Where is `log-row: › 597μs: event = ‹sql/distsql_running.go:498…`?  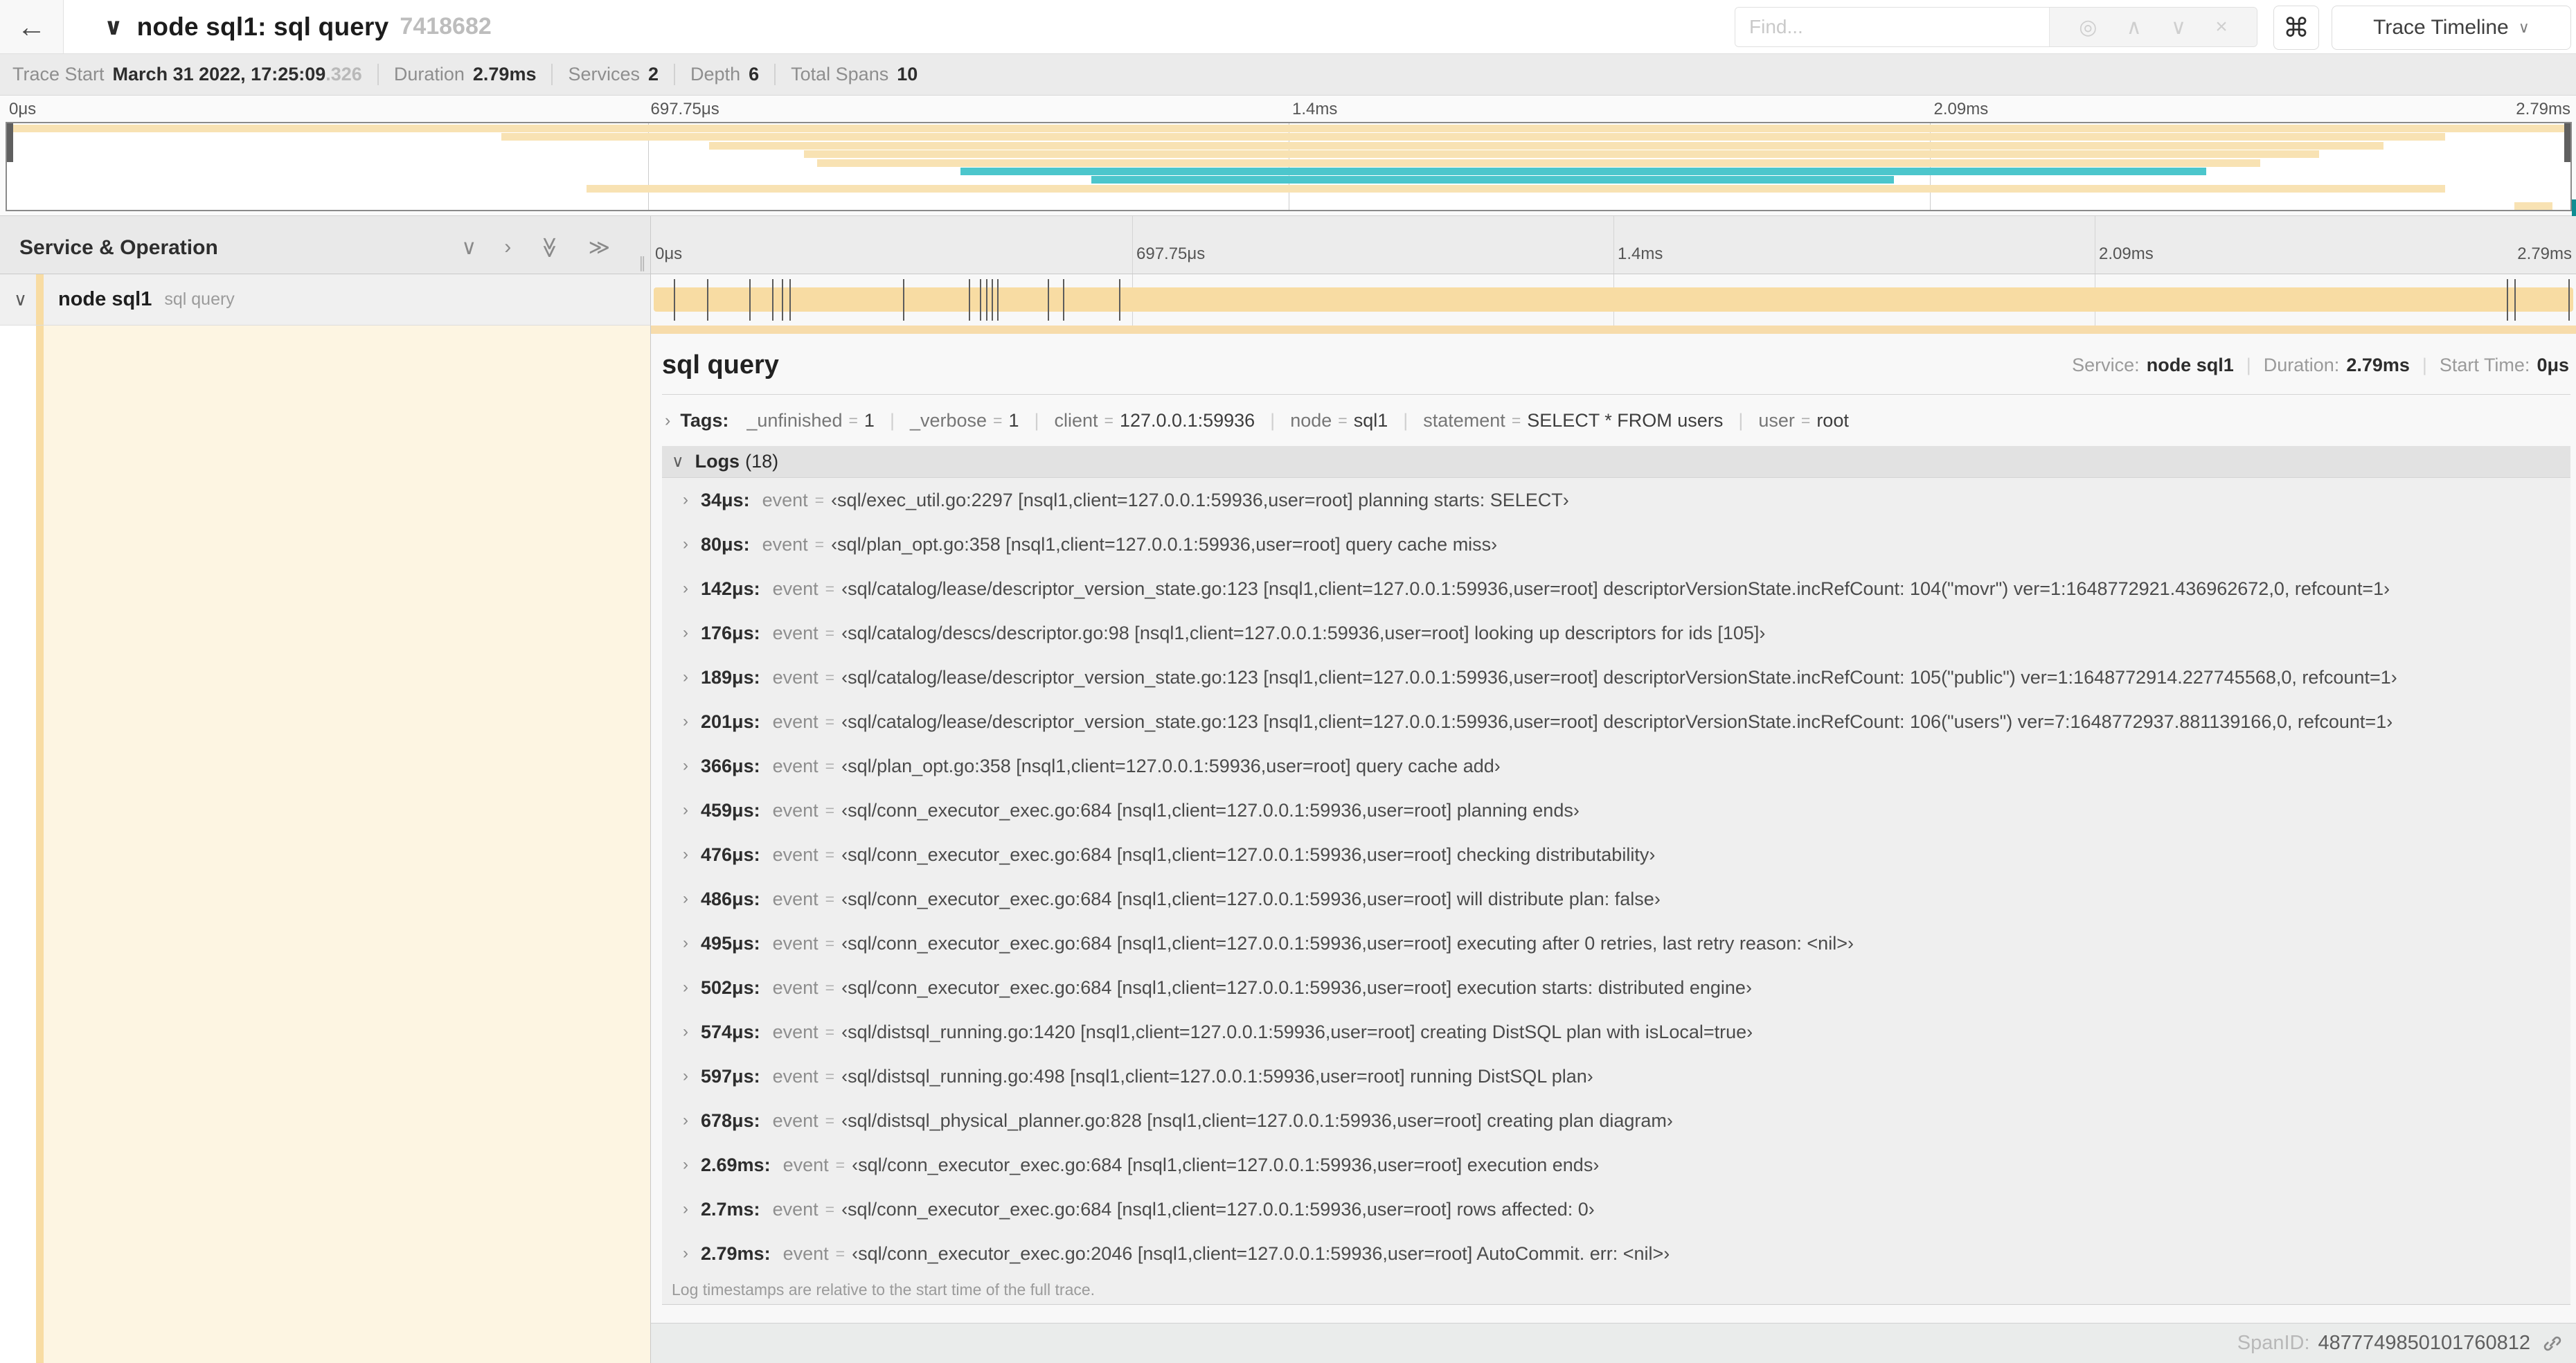 log-row: › 597μs: event = ‹sql/distsql_running.go:498… is located at coordinates (1616, 1076).